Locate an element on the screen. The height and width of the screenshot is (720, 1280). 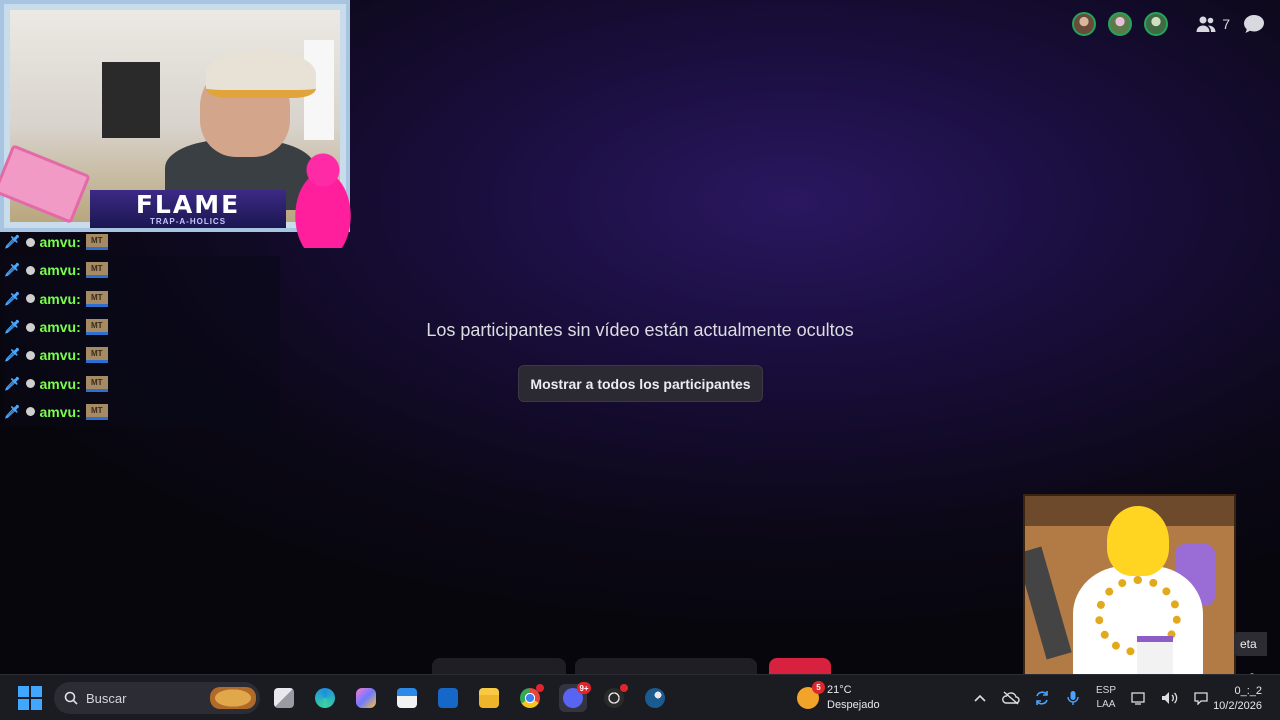
temperature: 21°C is located at coordinates (839, 690).